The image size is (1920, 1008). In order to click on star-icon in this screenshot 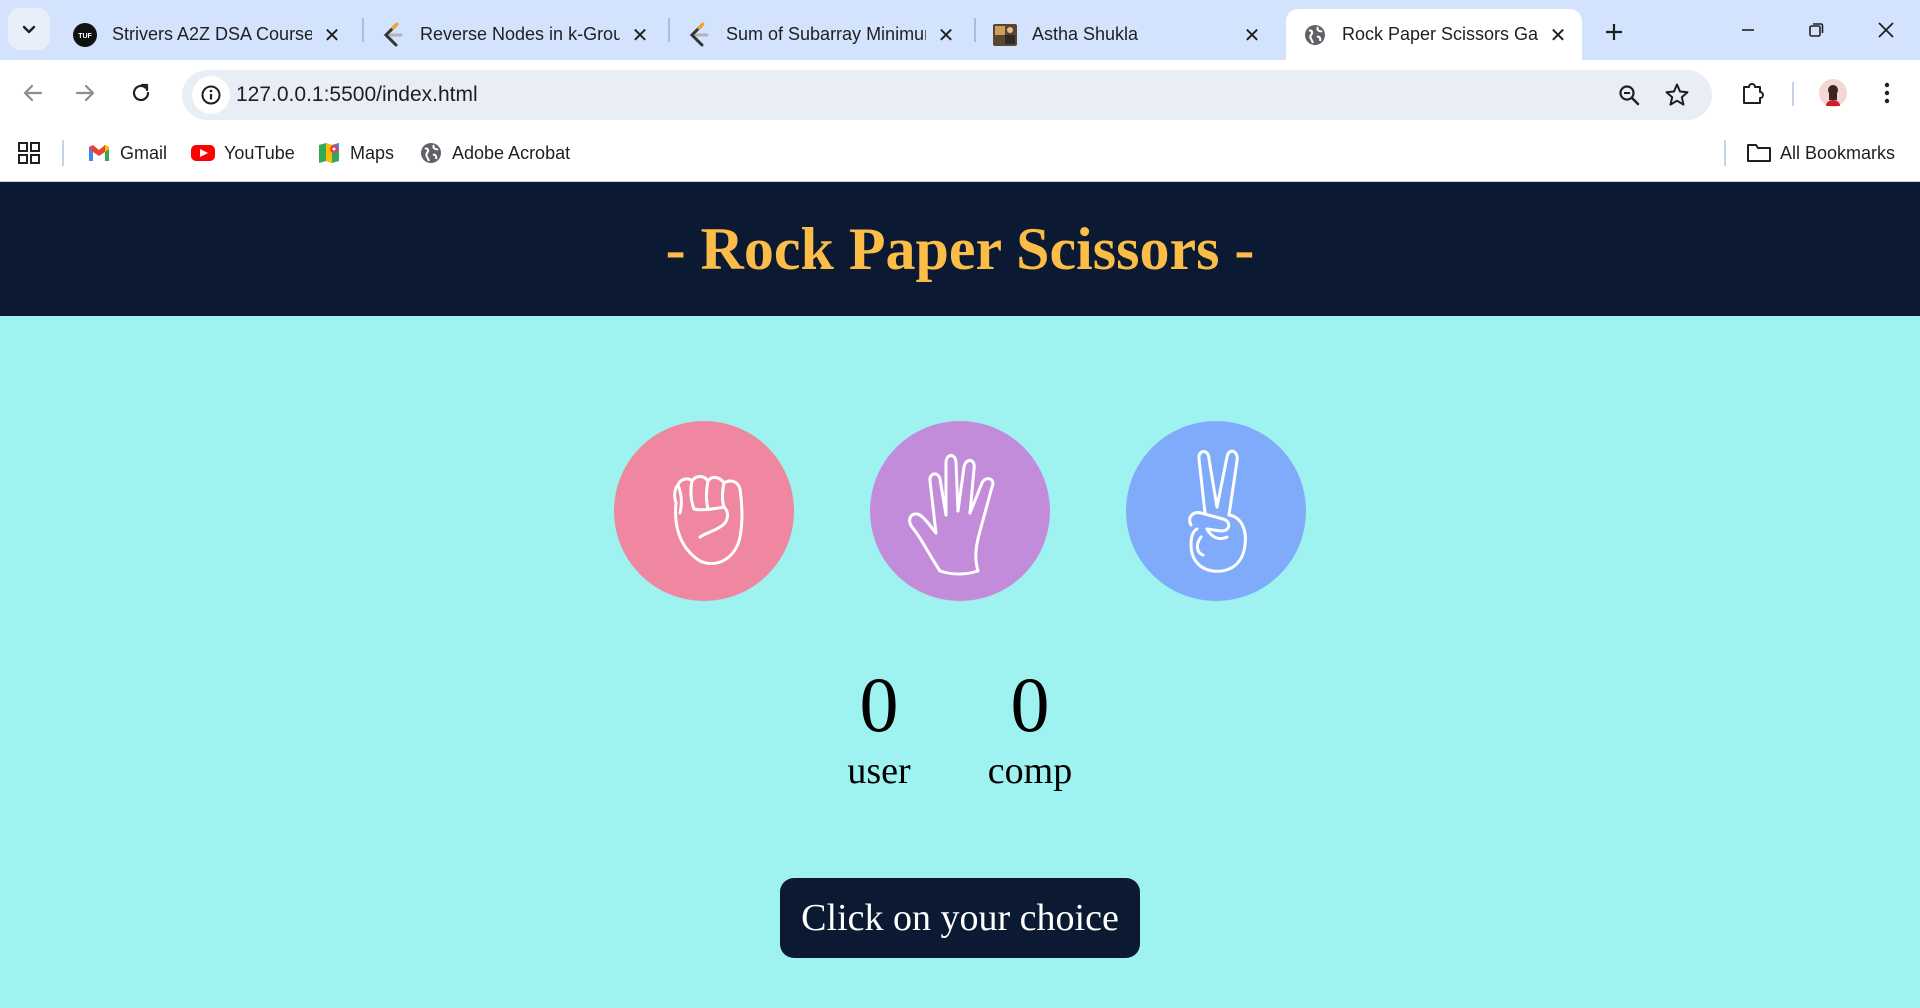, I will do `click(1677, 94)`.